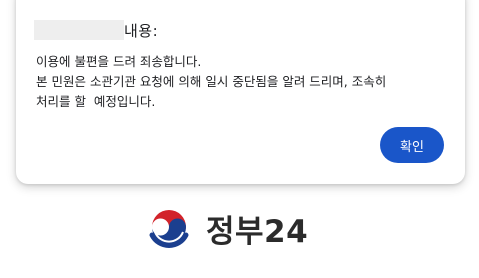 The height and width of the screenshot is (278, 479). What do you see at coordinates (169, 229) in the screenshot?
I see `taegeuk-emblem-icon` at bounding box center [169, 229].